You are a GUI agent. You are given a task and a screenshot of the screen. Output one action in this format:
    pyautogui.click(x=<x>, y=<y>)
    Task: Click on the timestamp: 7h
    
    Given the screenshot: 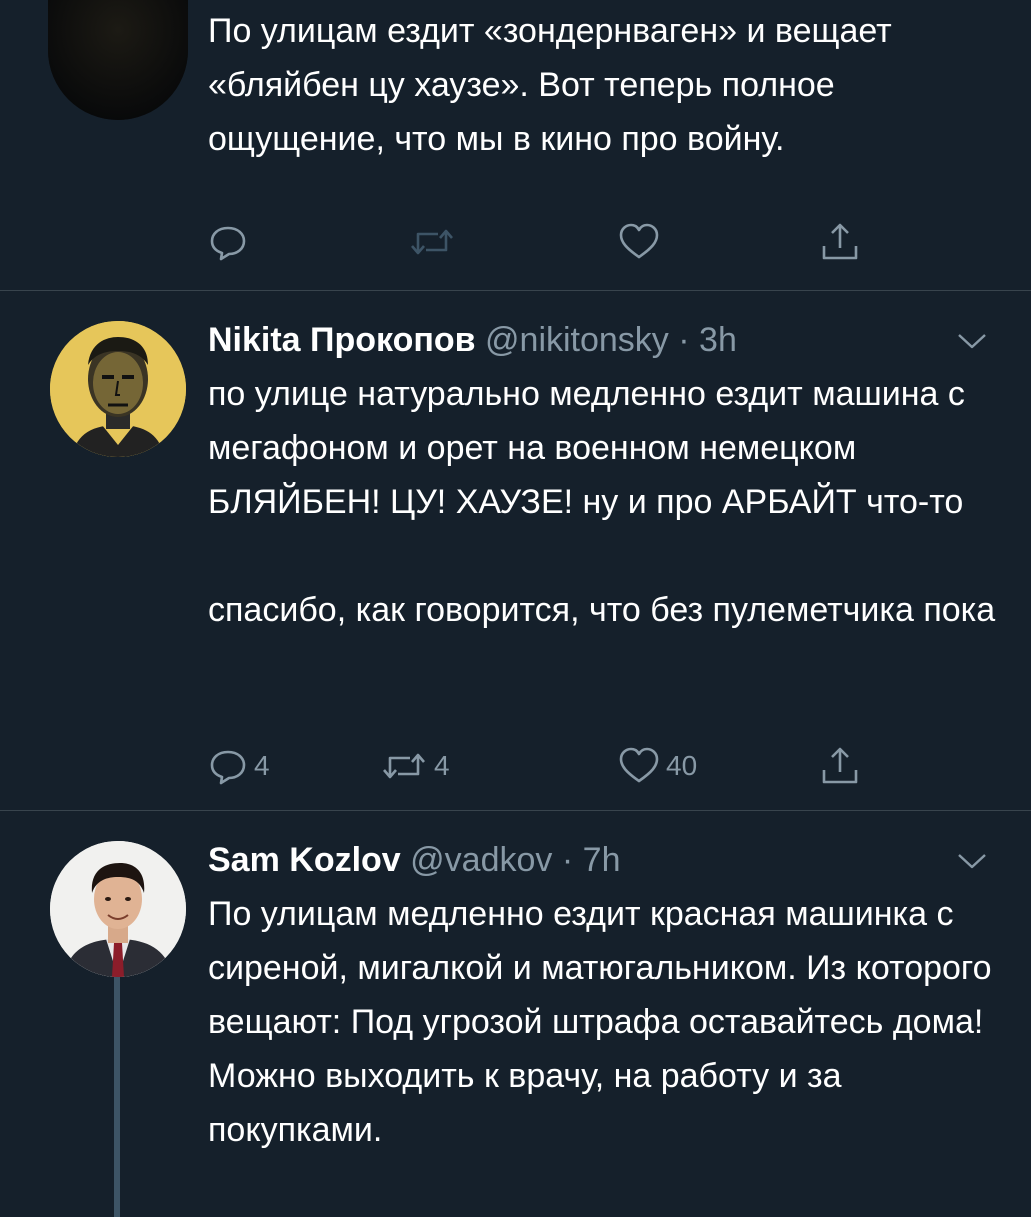 What is the action you would take?
    pyautogui.click(x=602, y=860)
    